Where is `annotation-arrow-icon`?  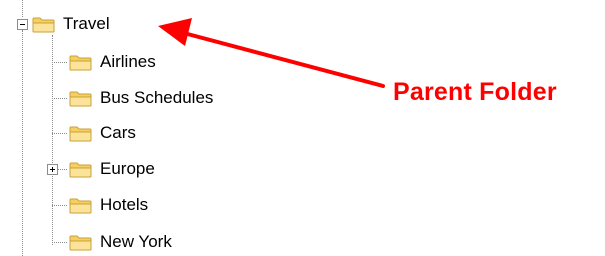 annotation-arrow-icon is located at coordinates (271, 53).